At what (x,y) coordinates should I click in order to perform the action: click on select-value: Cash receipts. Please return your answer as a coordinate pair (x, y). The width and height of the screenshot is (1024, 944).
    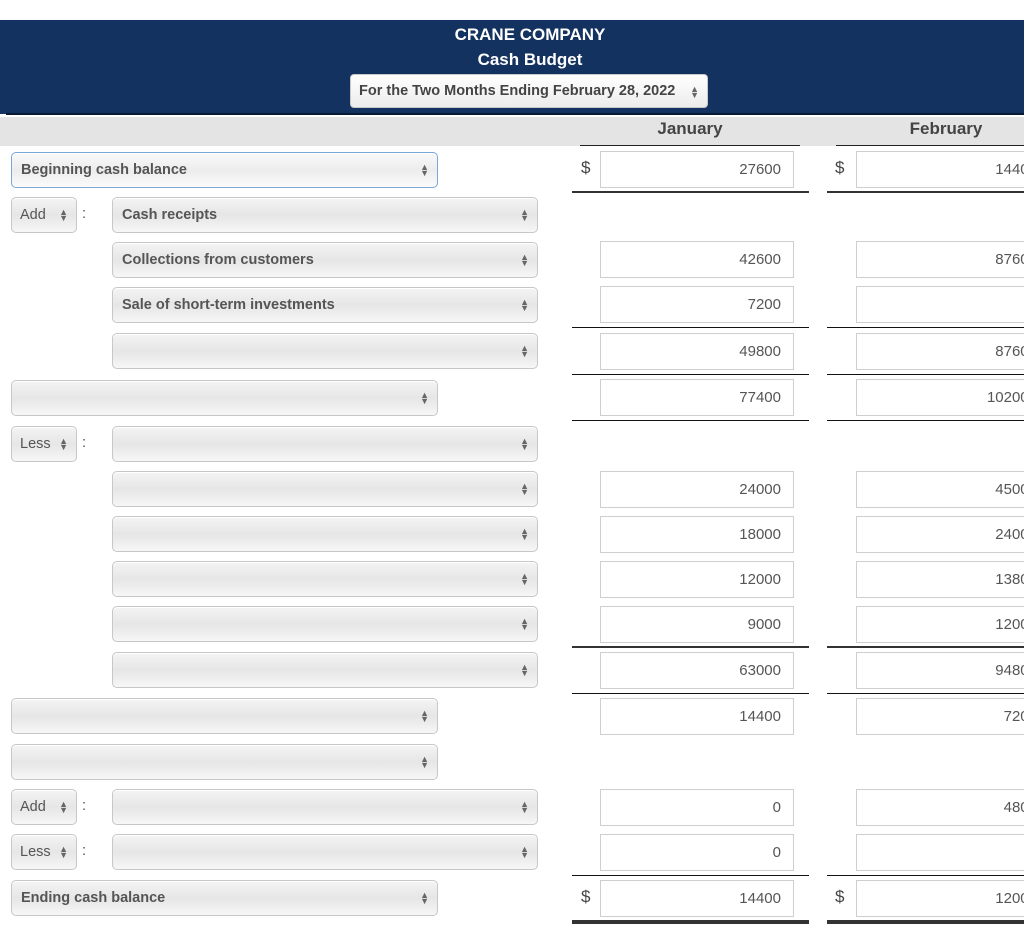
    Looking at the image, I should click on (170, 215).